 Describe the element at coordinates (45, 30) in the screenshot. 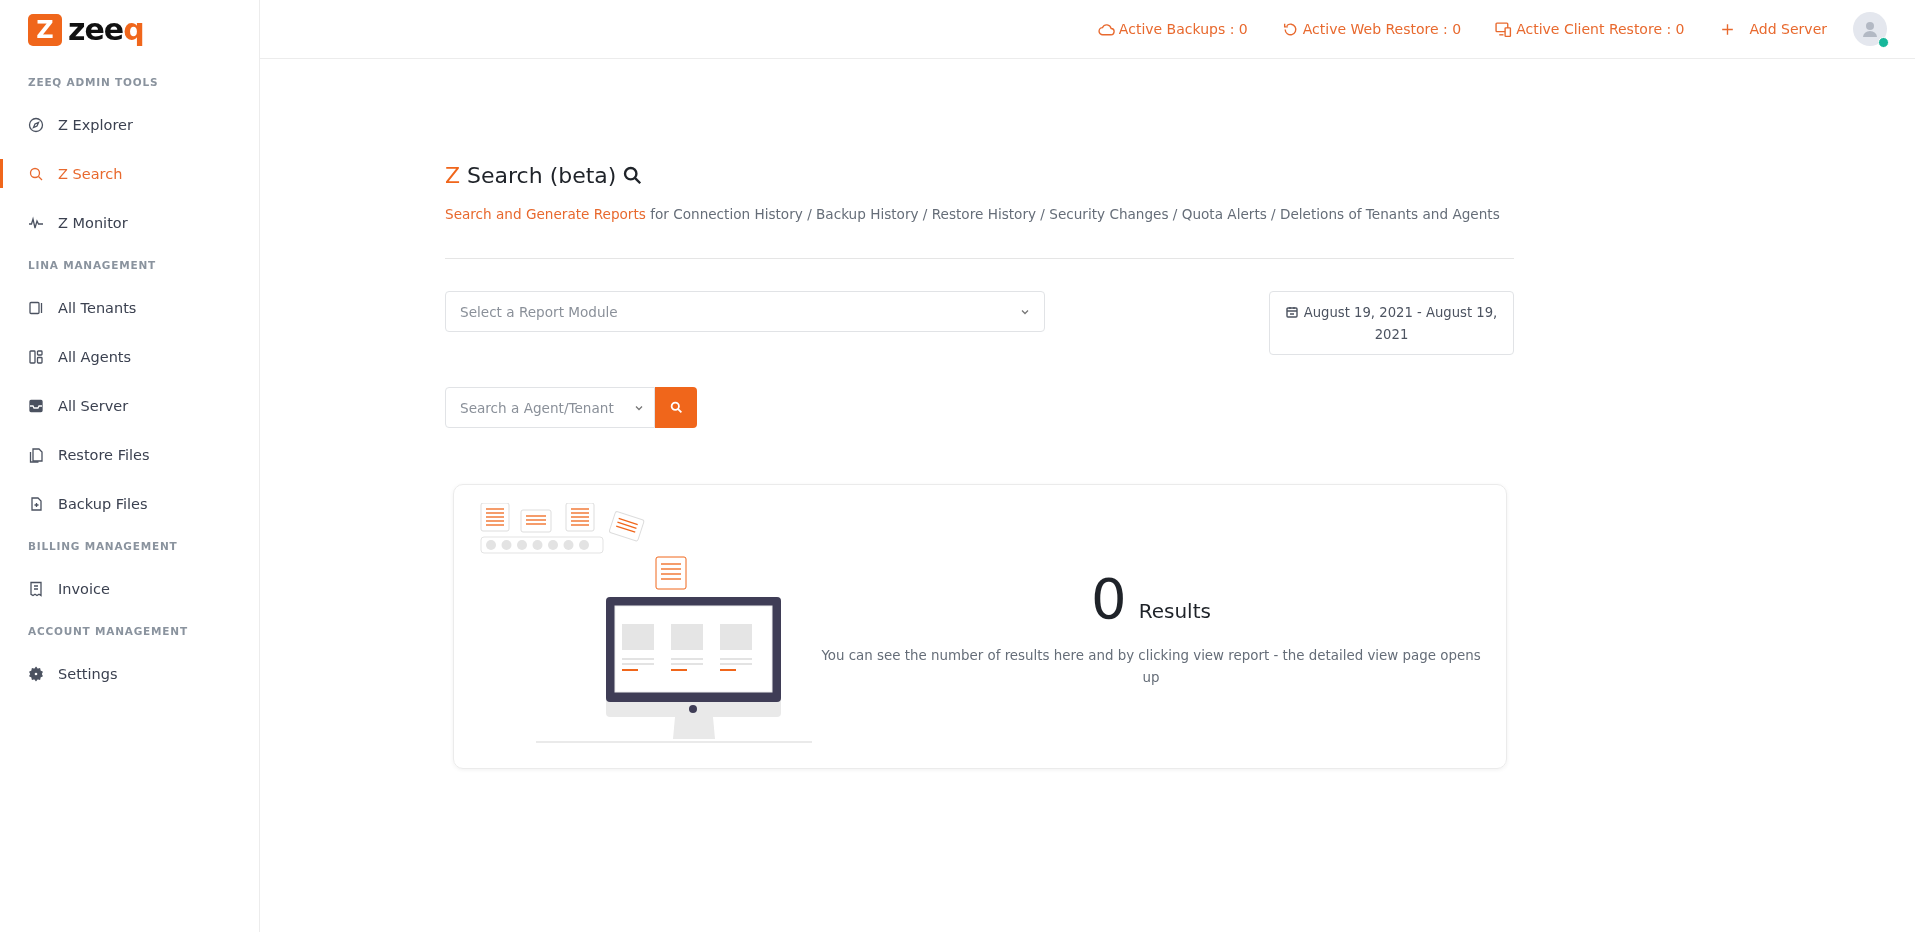

I see `logo-mark: Z` at that location.